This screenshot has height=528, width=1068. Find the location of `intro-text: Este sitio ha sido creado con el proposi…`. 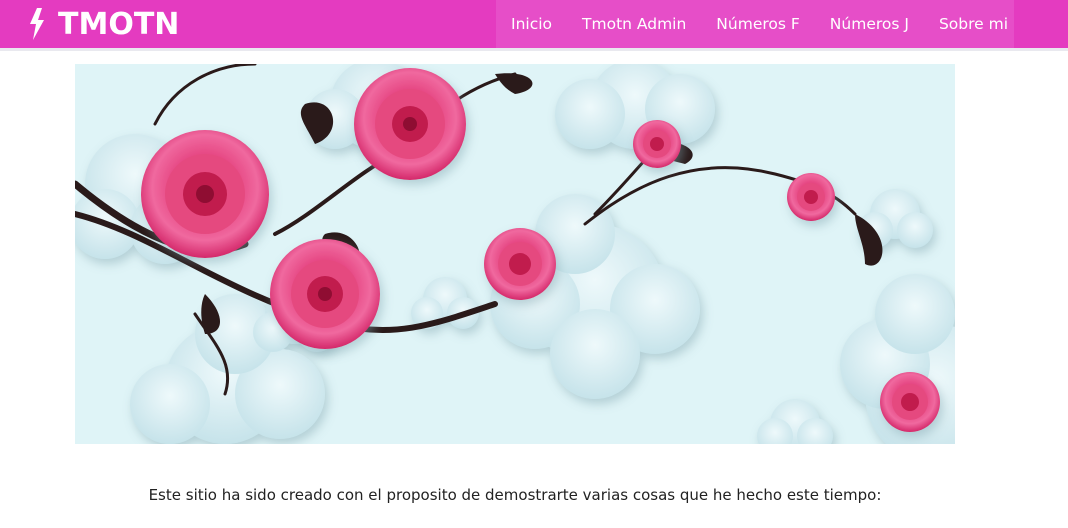

intro-text: Este sitio ha sido creado con el proposi… is located at coordinates (534, 495).